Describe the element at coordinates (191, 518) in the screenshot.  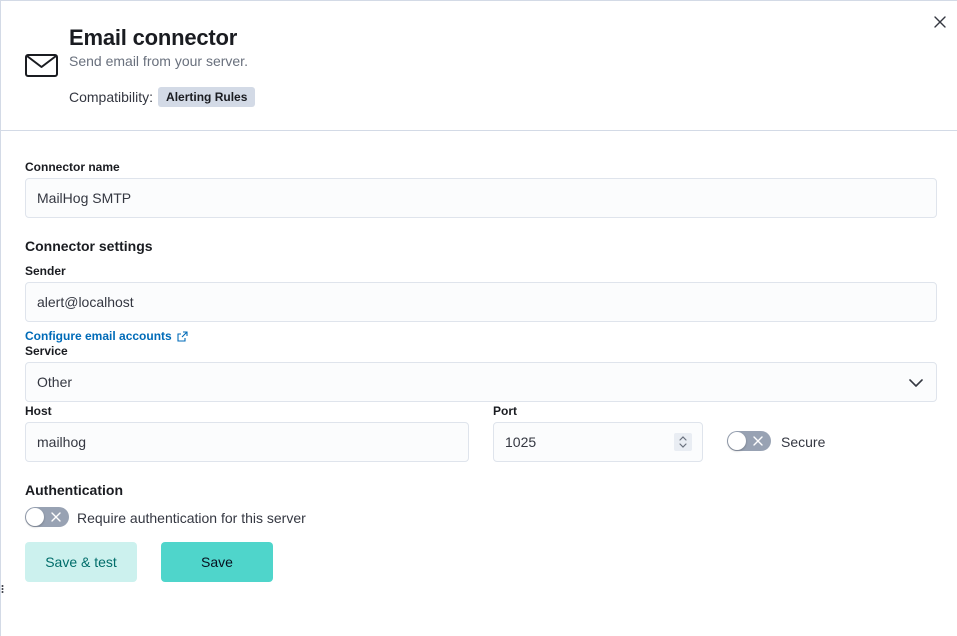
I see `require-auth-label: Require authentication for this server` at that location.